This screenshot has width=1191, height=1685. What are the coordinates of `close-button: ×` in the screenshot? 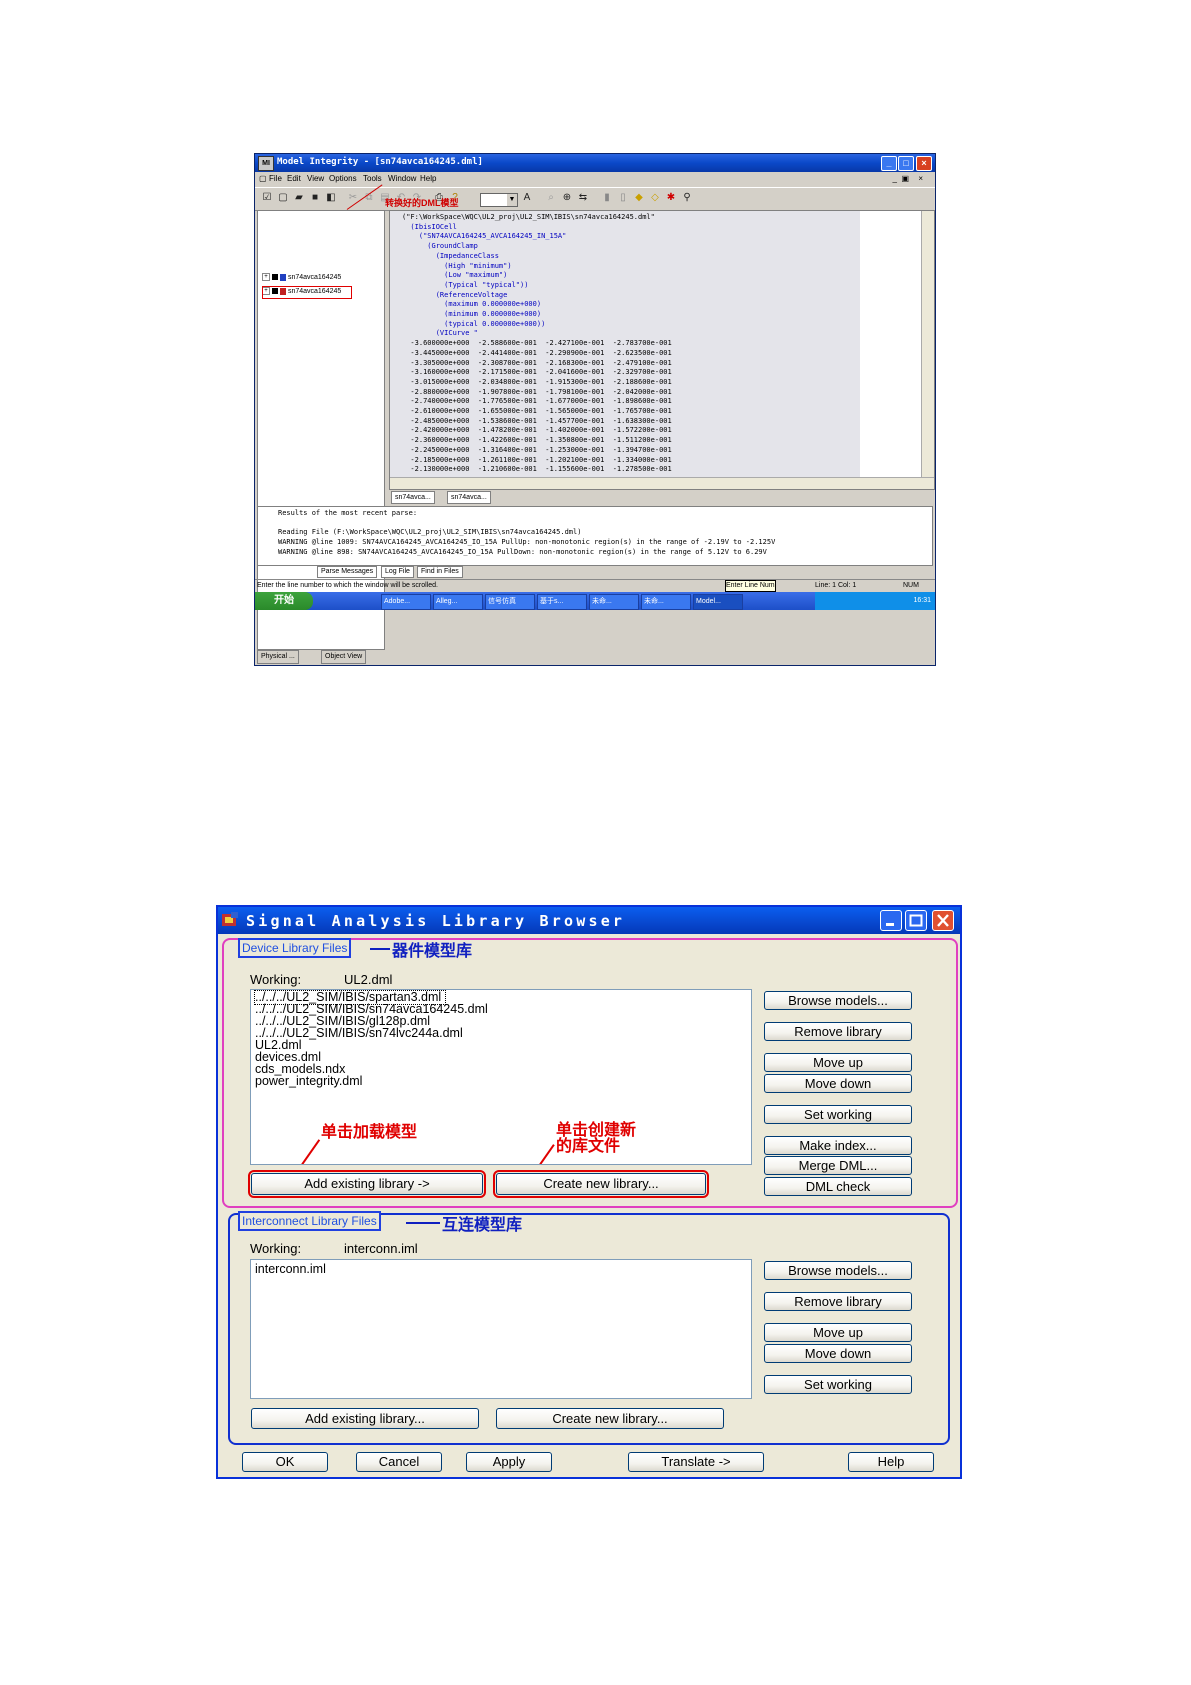 It's located at (924, 163).